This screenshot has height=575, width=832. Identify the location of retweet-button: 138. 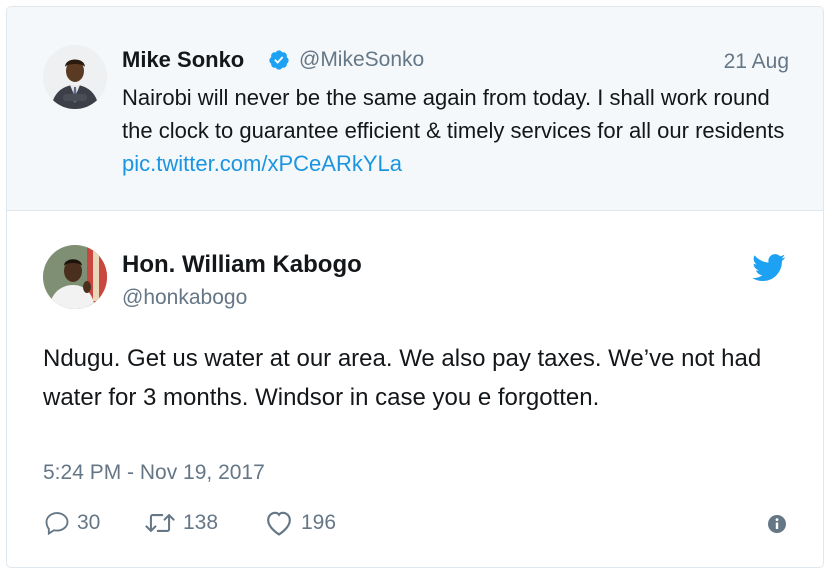
(180, 523).